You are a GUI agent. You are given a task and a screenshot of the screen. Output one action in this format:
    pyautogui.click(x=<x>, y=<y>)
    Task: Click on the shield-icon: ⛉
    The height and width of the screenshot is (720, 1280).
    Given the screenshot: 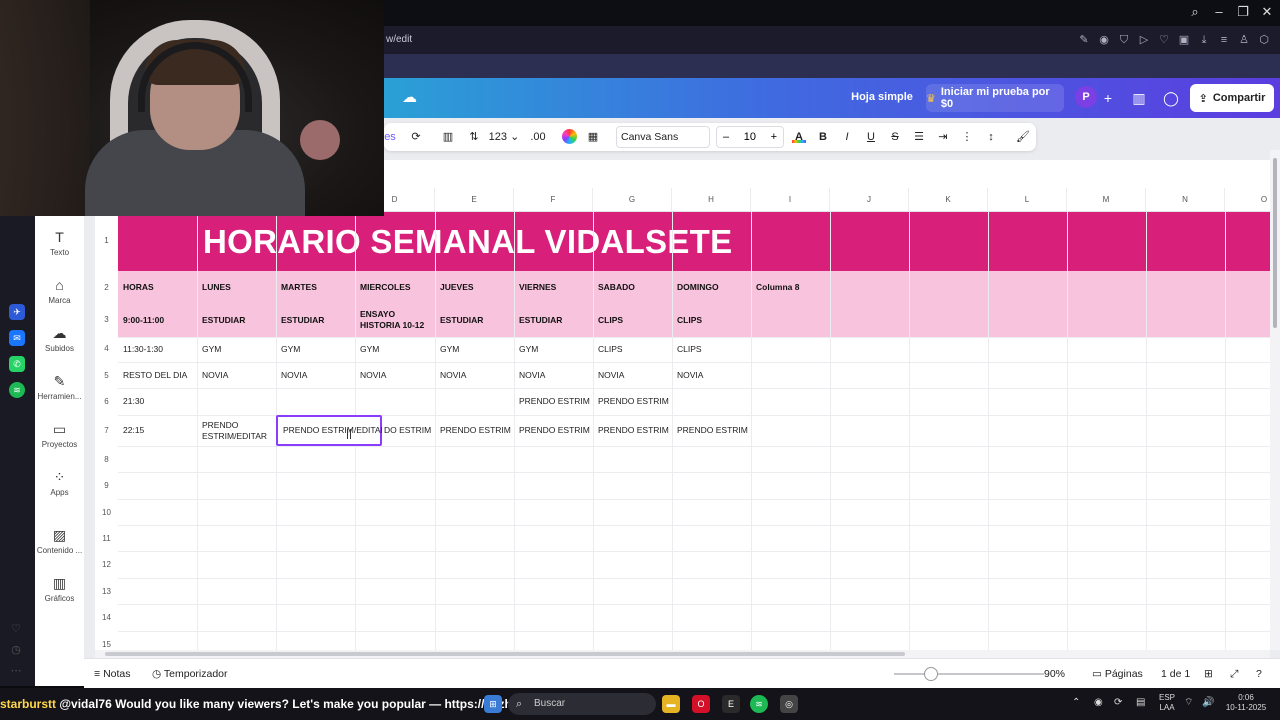 What is the action you would take?
    pyautogui.click(x=1124, y=40)
    